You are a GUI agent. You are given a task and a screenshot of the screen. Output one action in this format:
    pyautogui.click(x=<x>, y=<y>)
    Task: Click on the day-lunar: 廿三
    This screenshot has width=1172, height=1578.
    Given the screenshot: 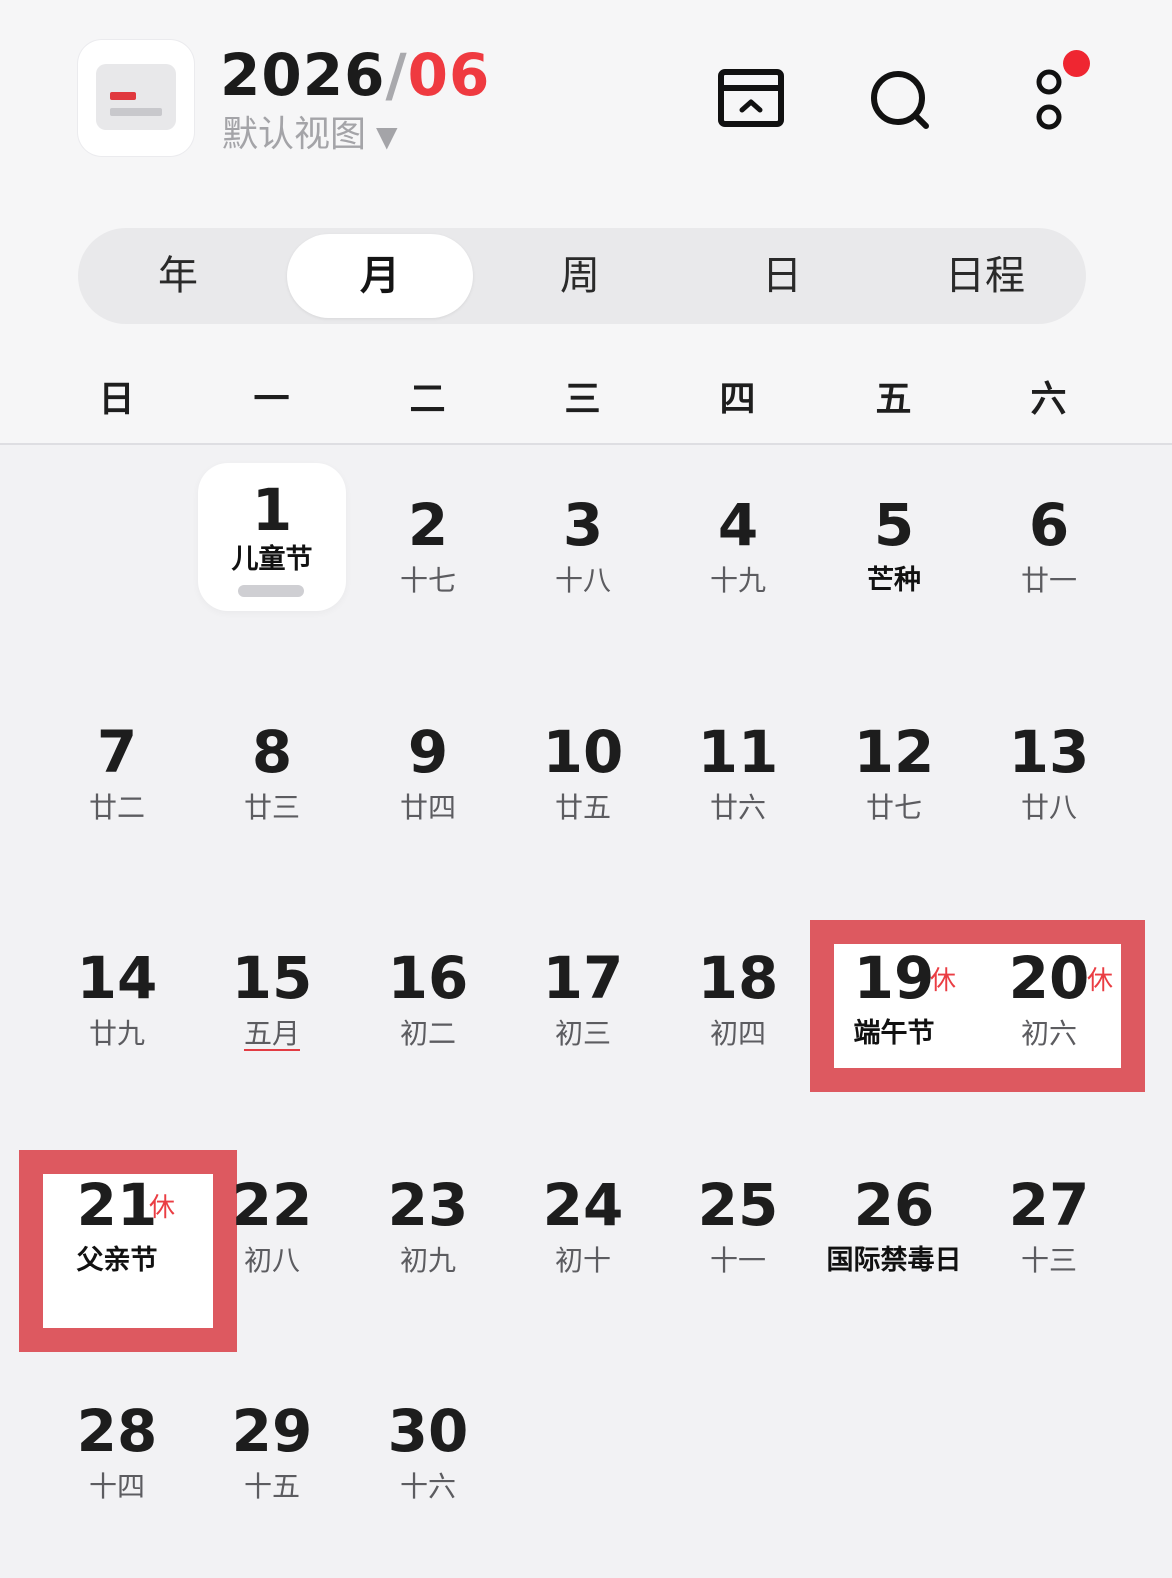 What is the action you would take?
    pyautogui.click(x=271, y=807)
    